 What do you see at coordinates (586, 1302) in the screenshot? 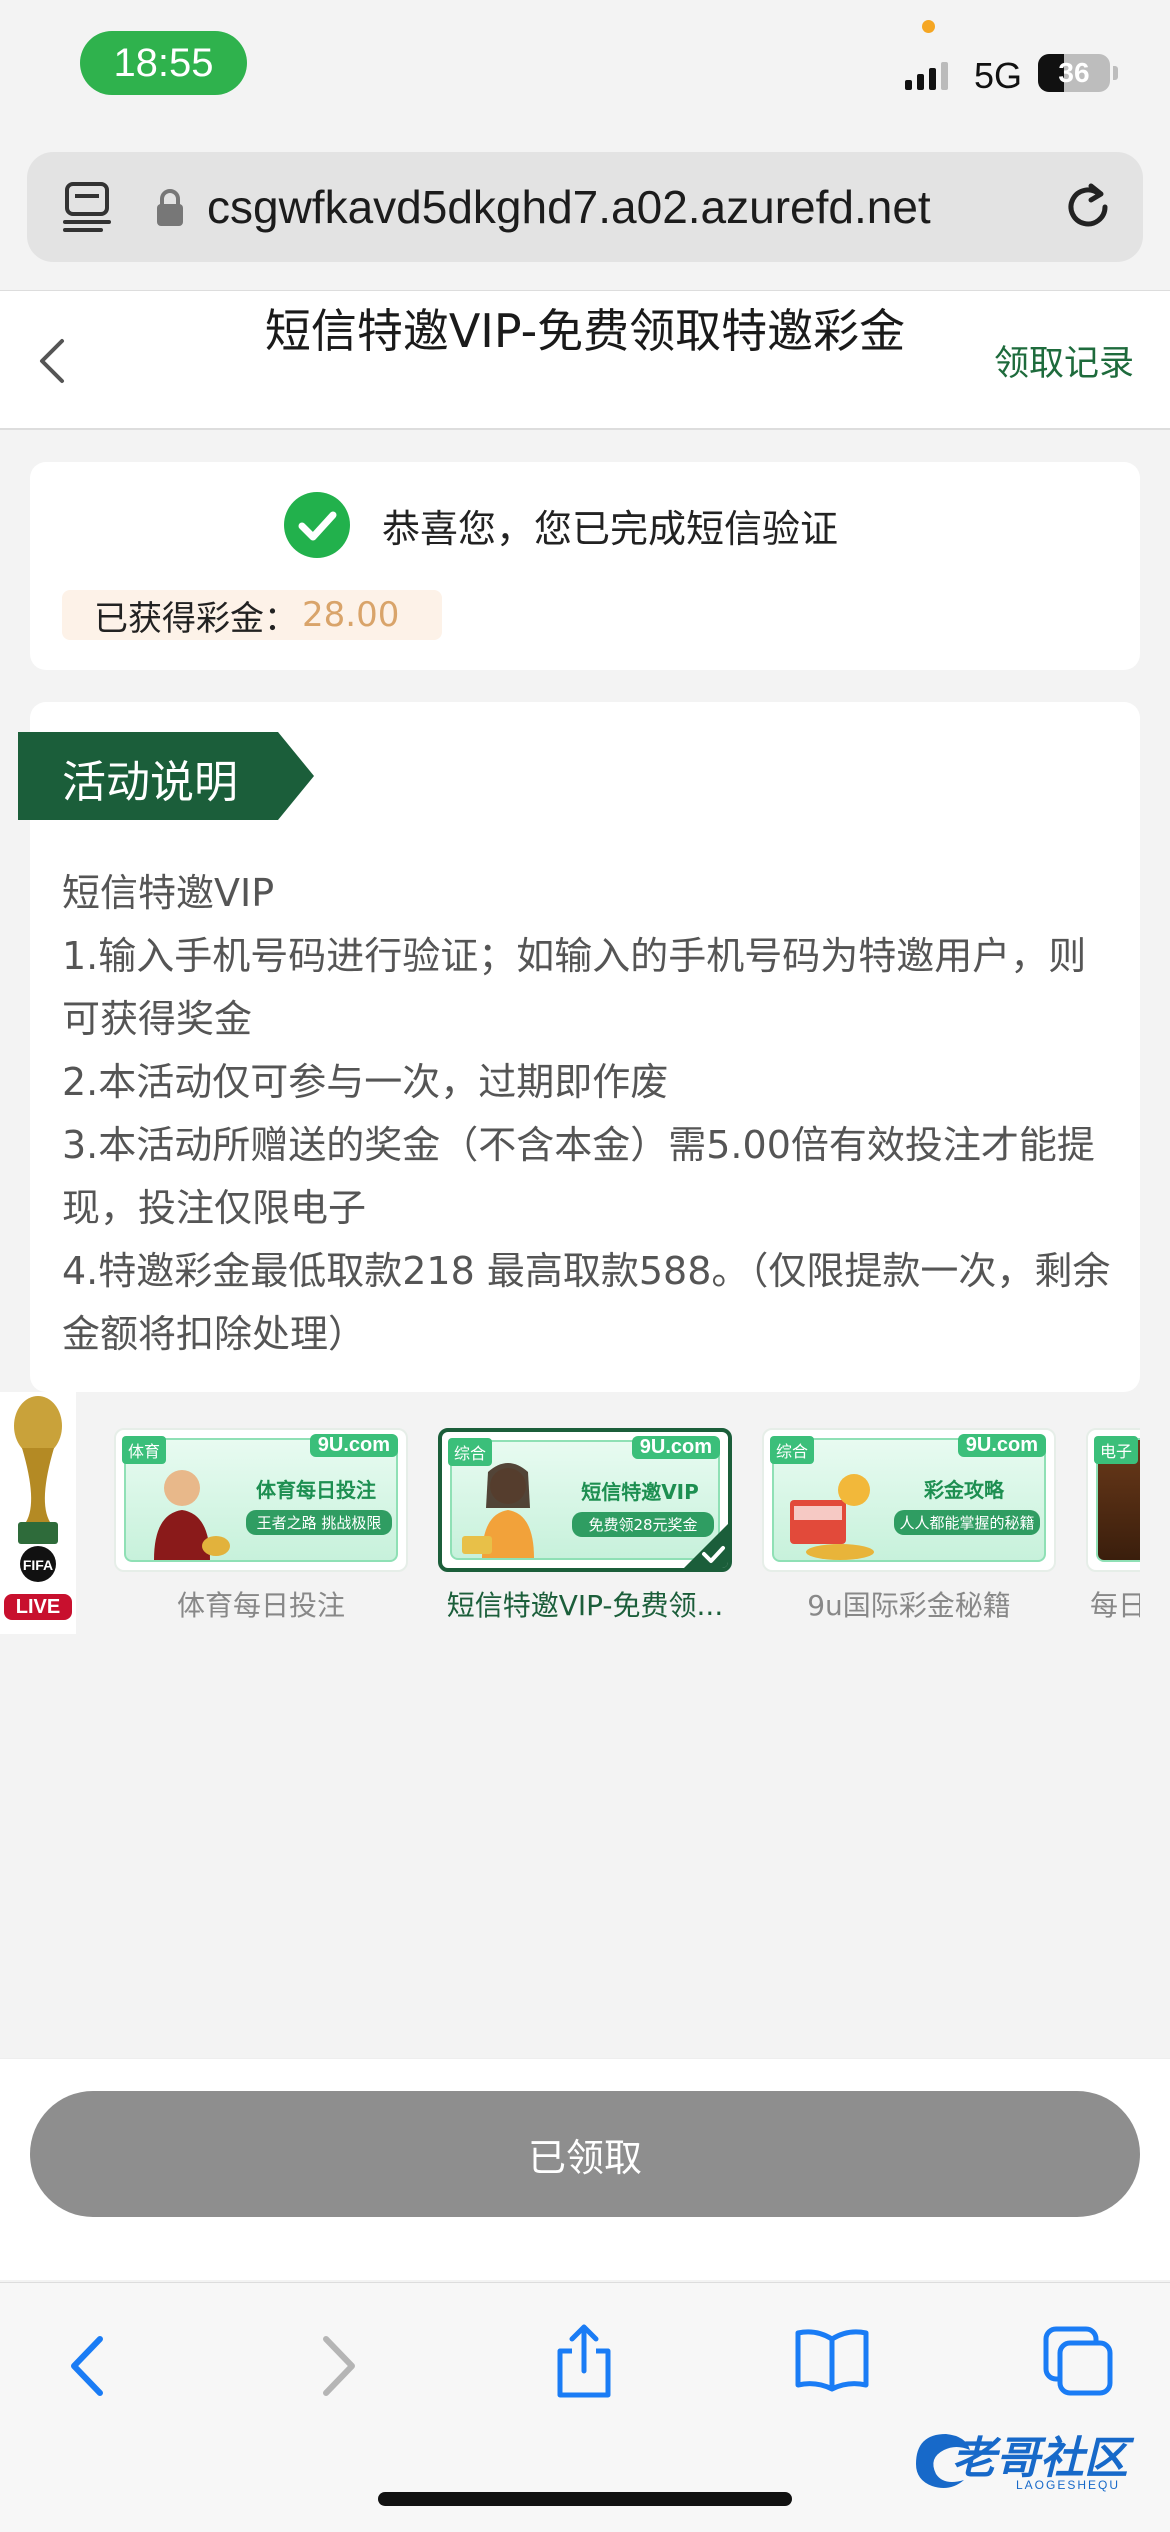
I see `rules-line: 4.特邀彩金最低取款218 最高取款588。（仅限提款一次，剩余金额将扣除处理）` at bounding box center [586, 1302].